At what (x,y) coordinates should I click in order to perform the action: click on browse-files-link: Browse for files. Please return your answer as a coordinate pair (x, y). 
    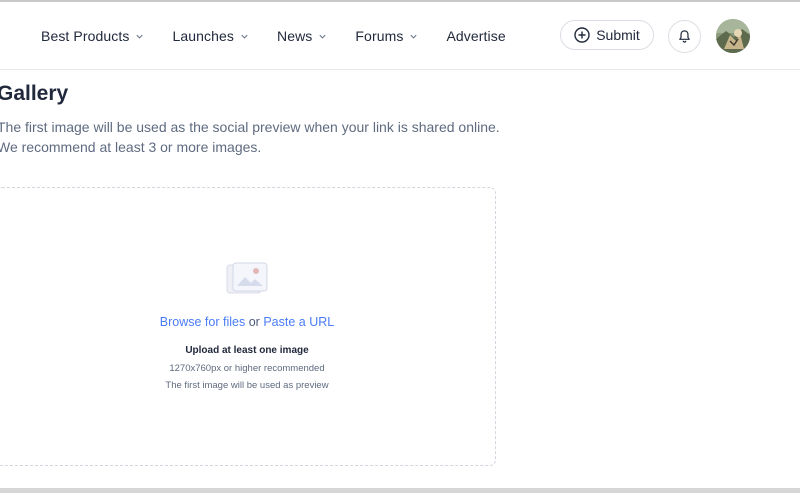
    Looking at the image, I should click on (202, 322).